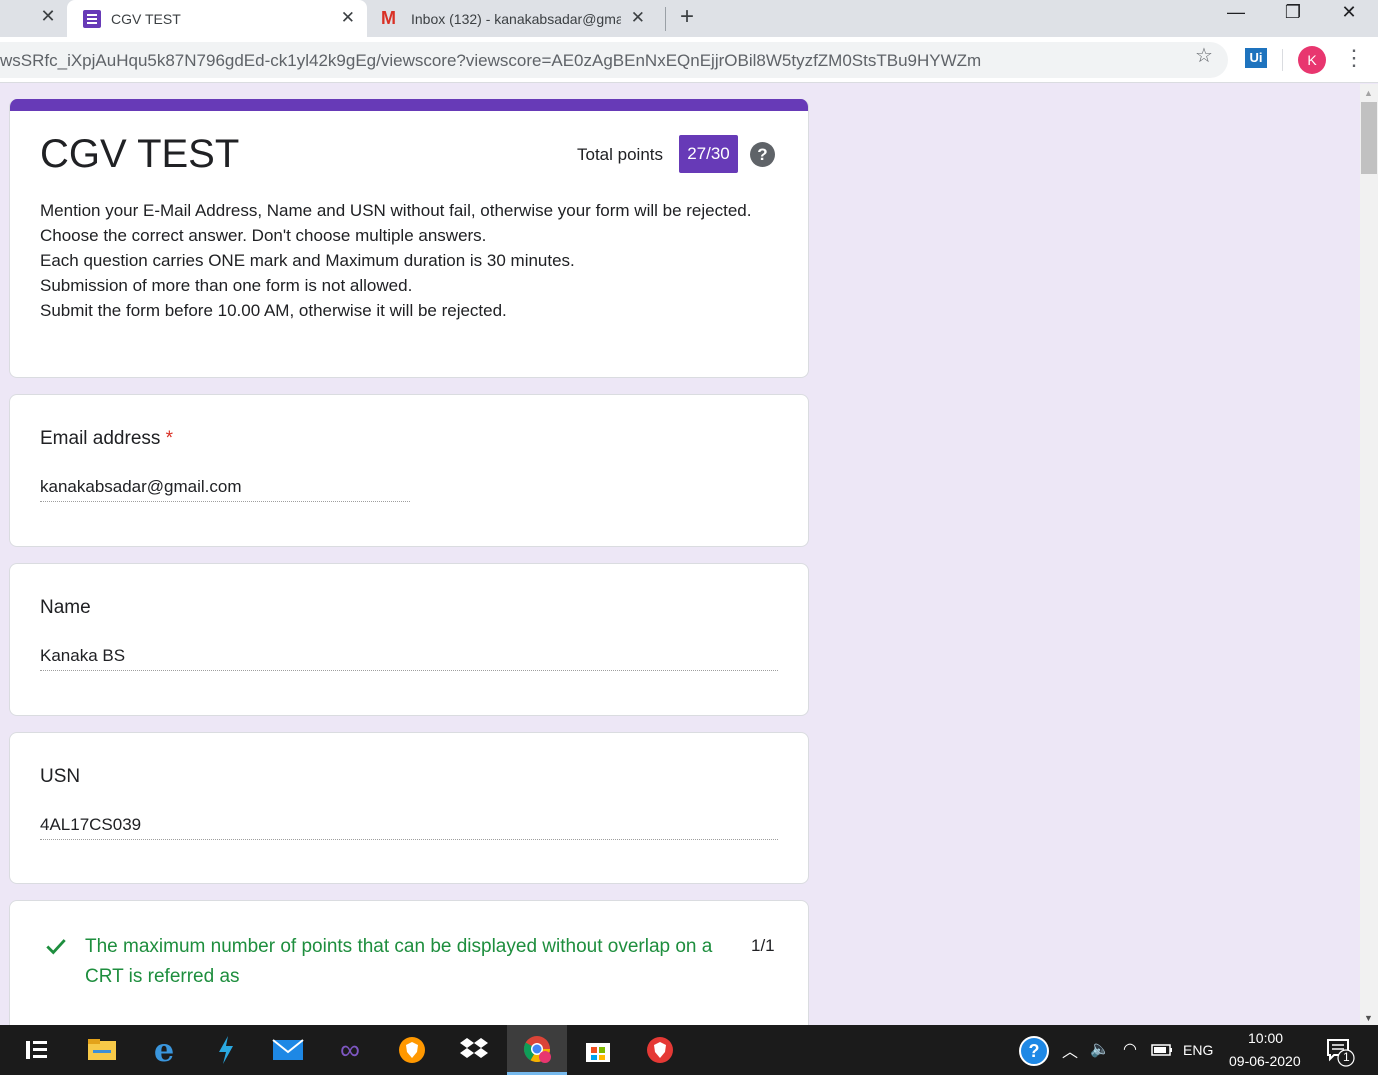 The image size is (1378, 1075). I want to click on total-points-label: Total points, so click(620, 154).